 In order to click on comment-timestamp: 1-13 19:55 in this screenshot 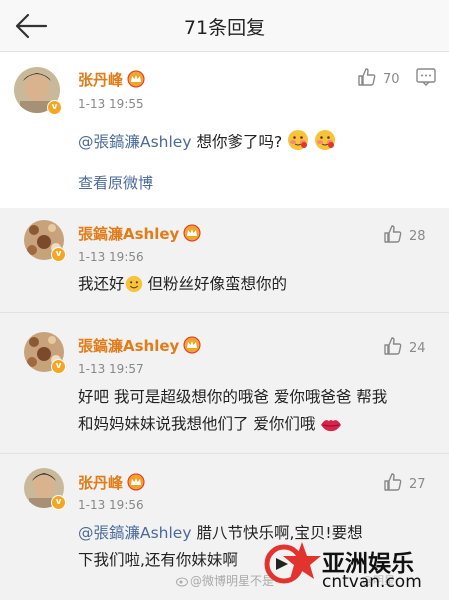, I will do `click(111, 104)`.